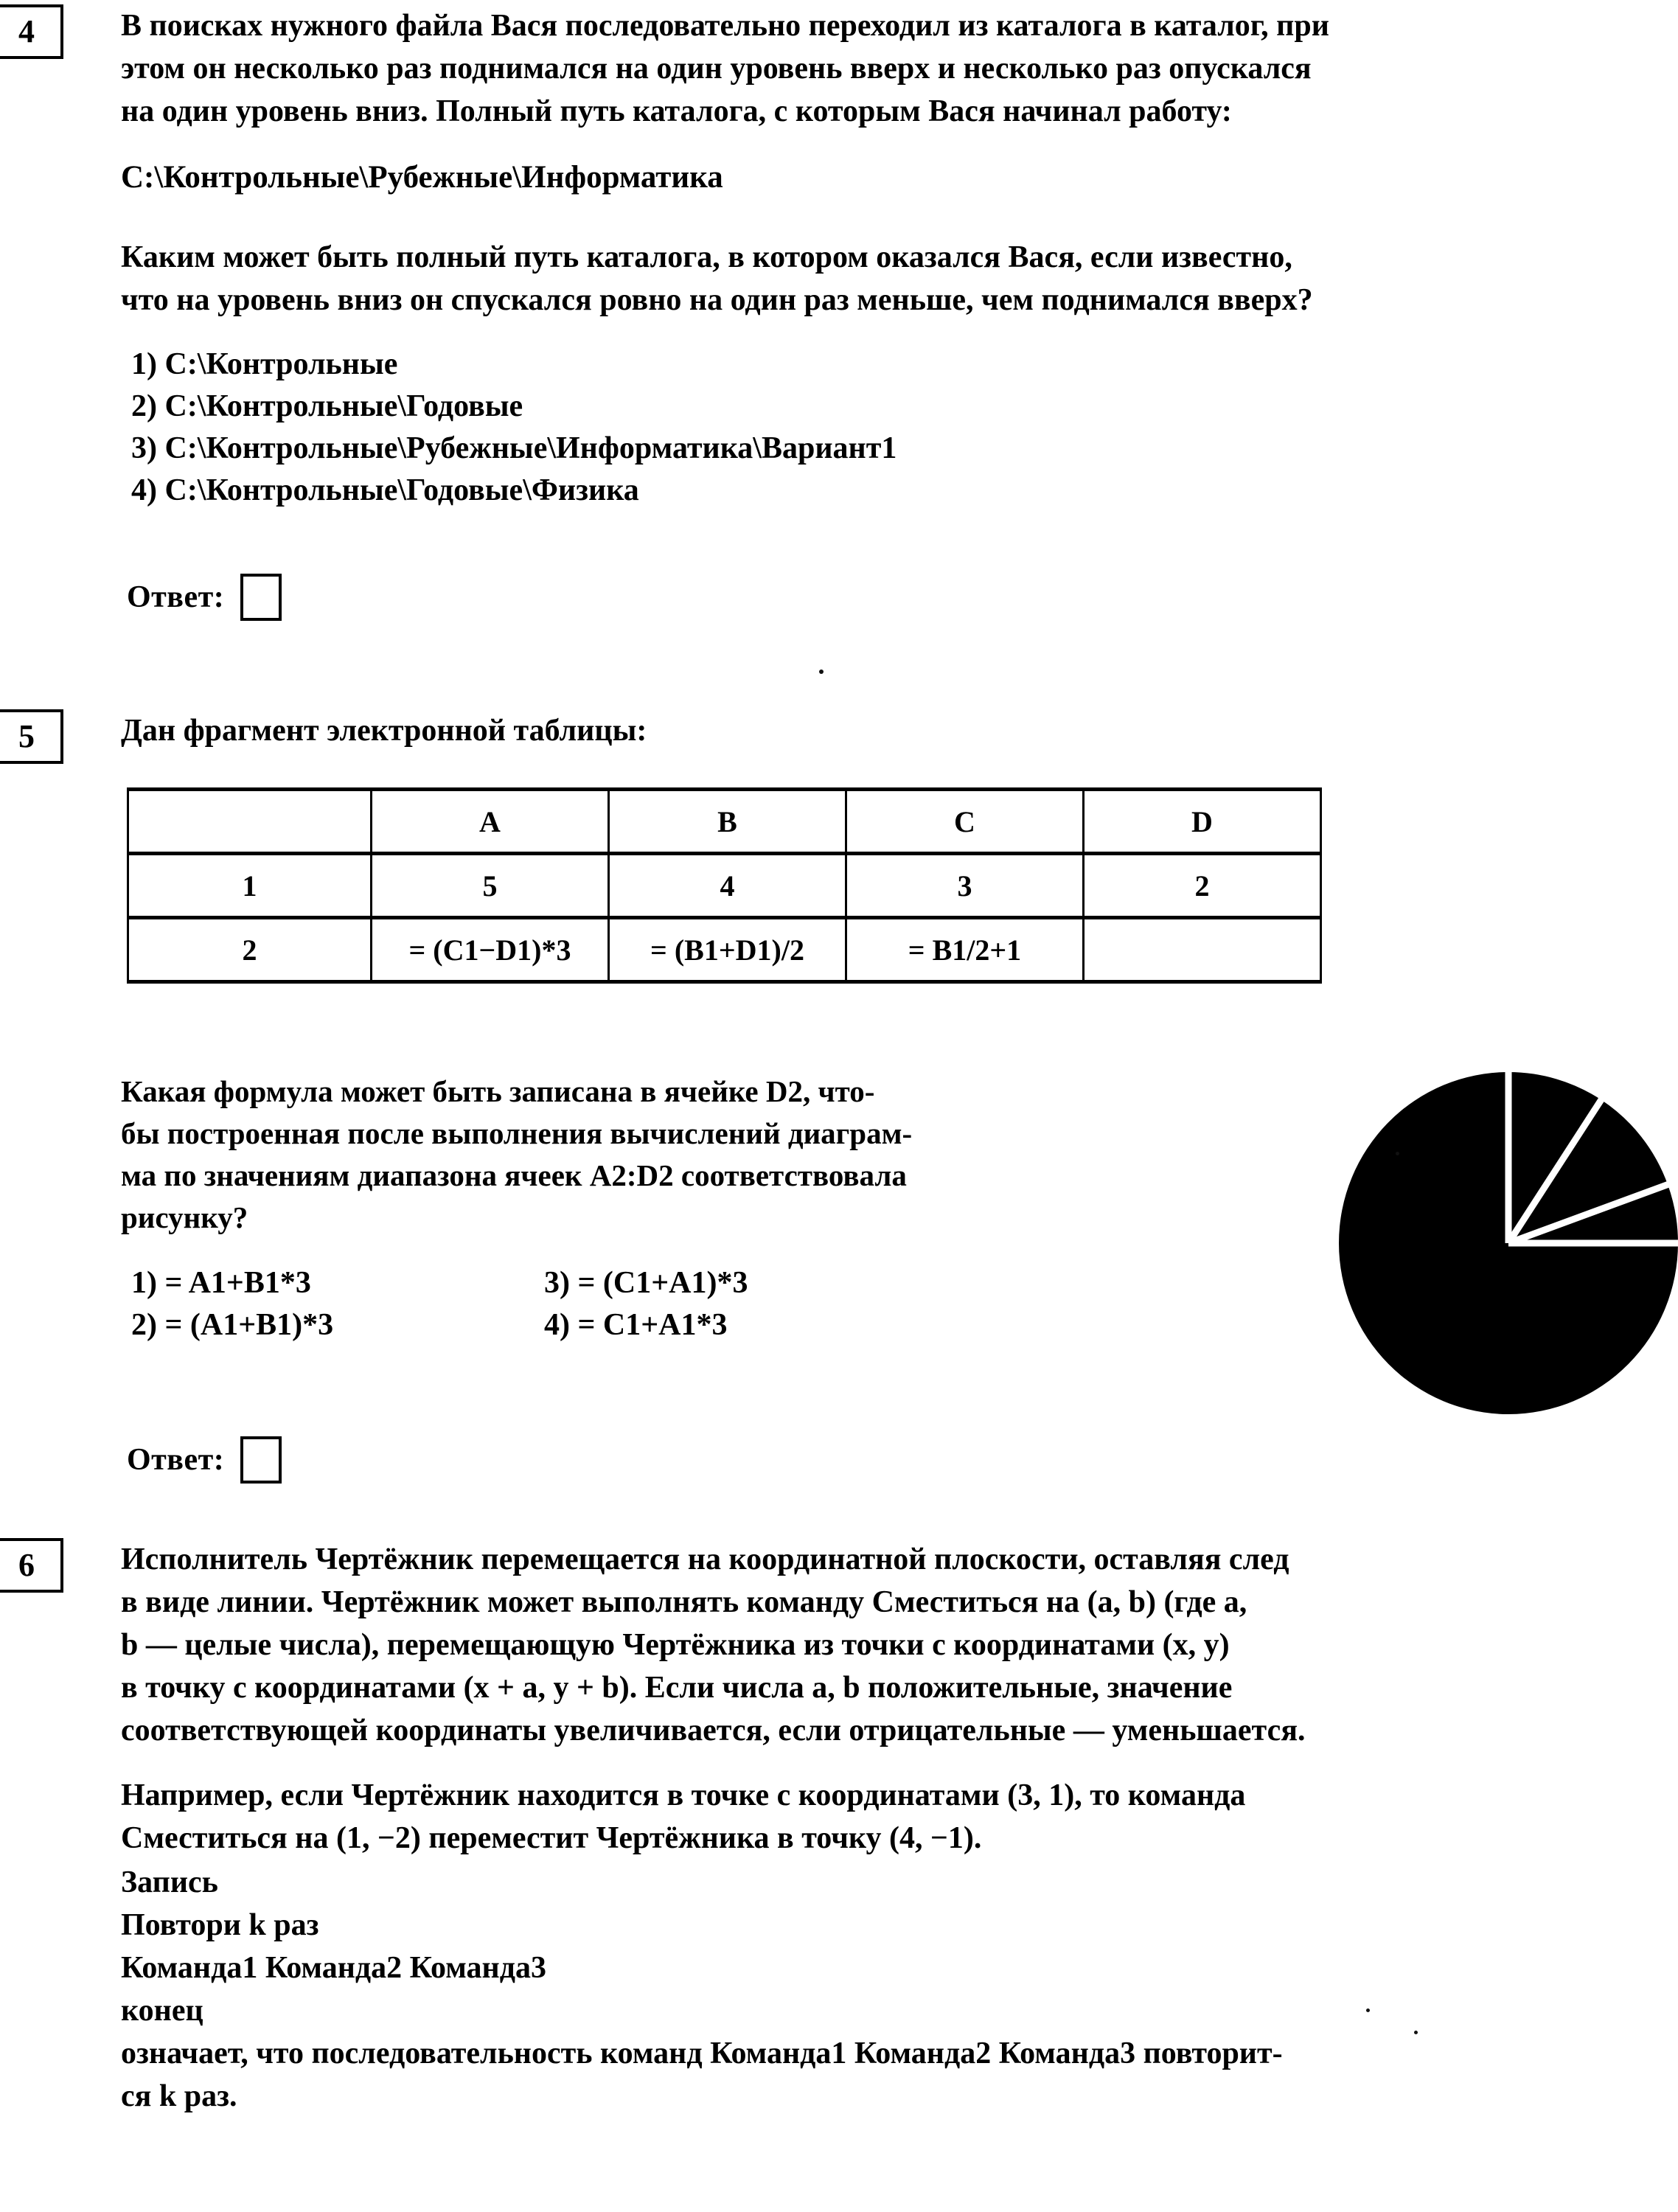  What do you see at coordinates (337, 1325) in the screenshot?
I see `task-5-option-2: 2) = (A1+B1)*3` at bounding box center [337, 1325].